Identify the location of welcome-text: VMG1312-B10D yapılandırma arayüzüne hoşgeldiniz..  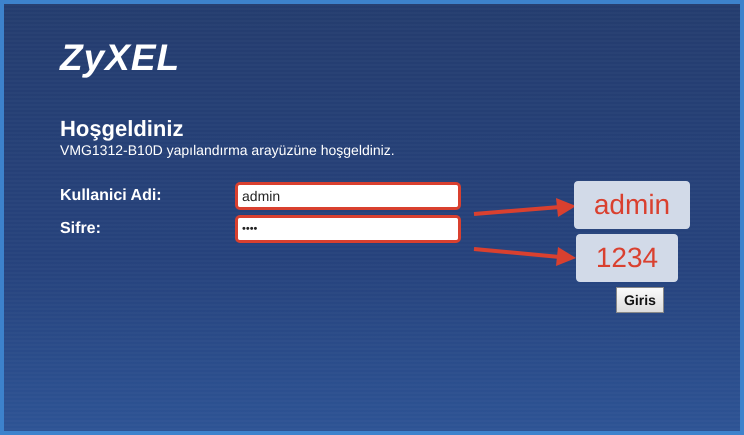
(227, 150).